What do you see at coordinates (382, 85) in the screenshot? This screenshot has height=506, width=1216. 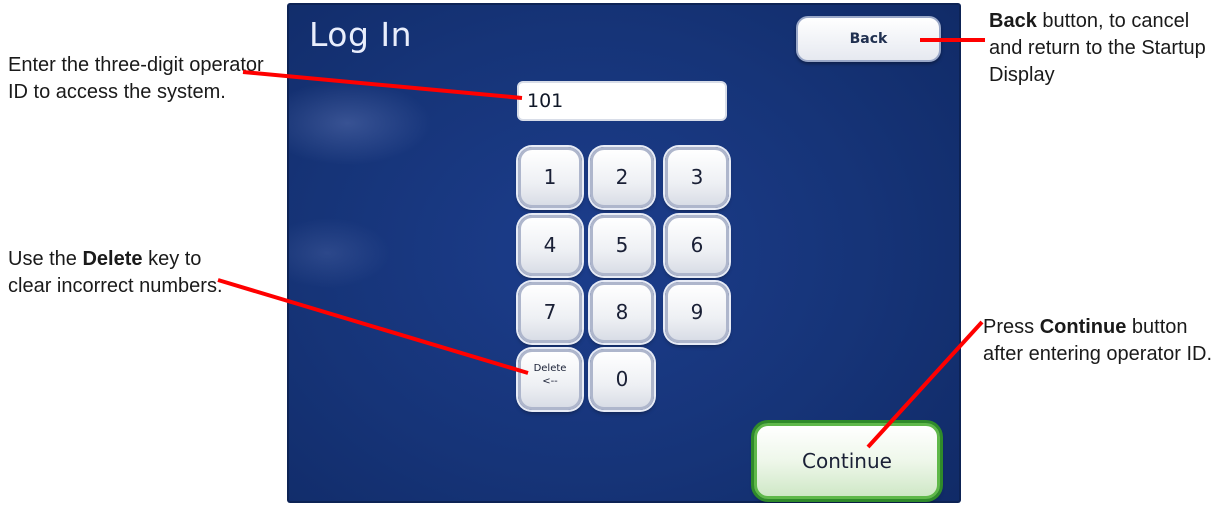 I see `leader-line-enter-id` at bounding box center [382, 85].